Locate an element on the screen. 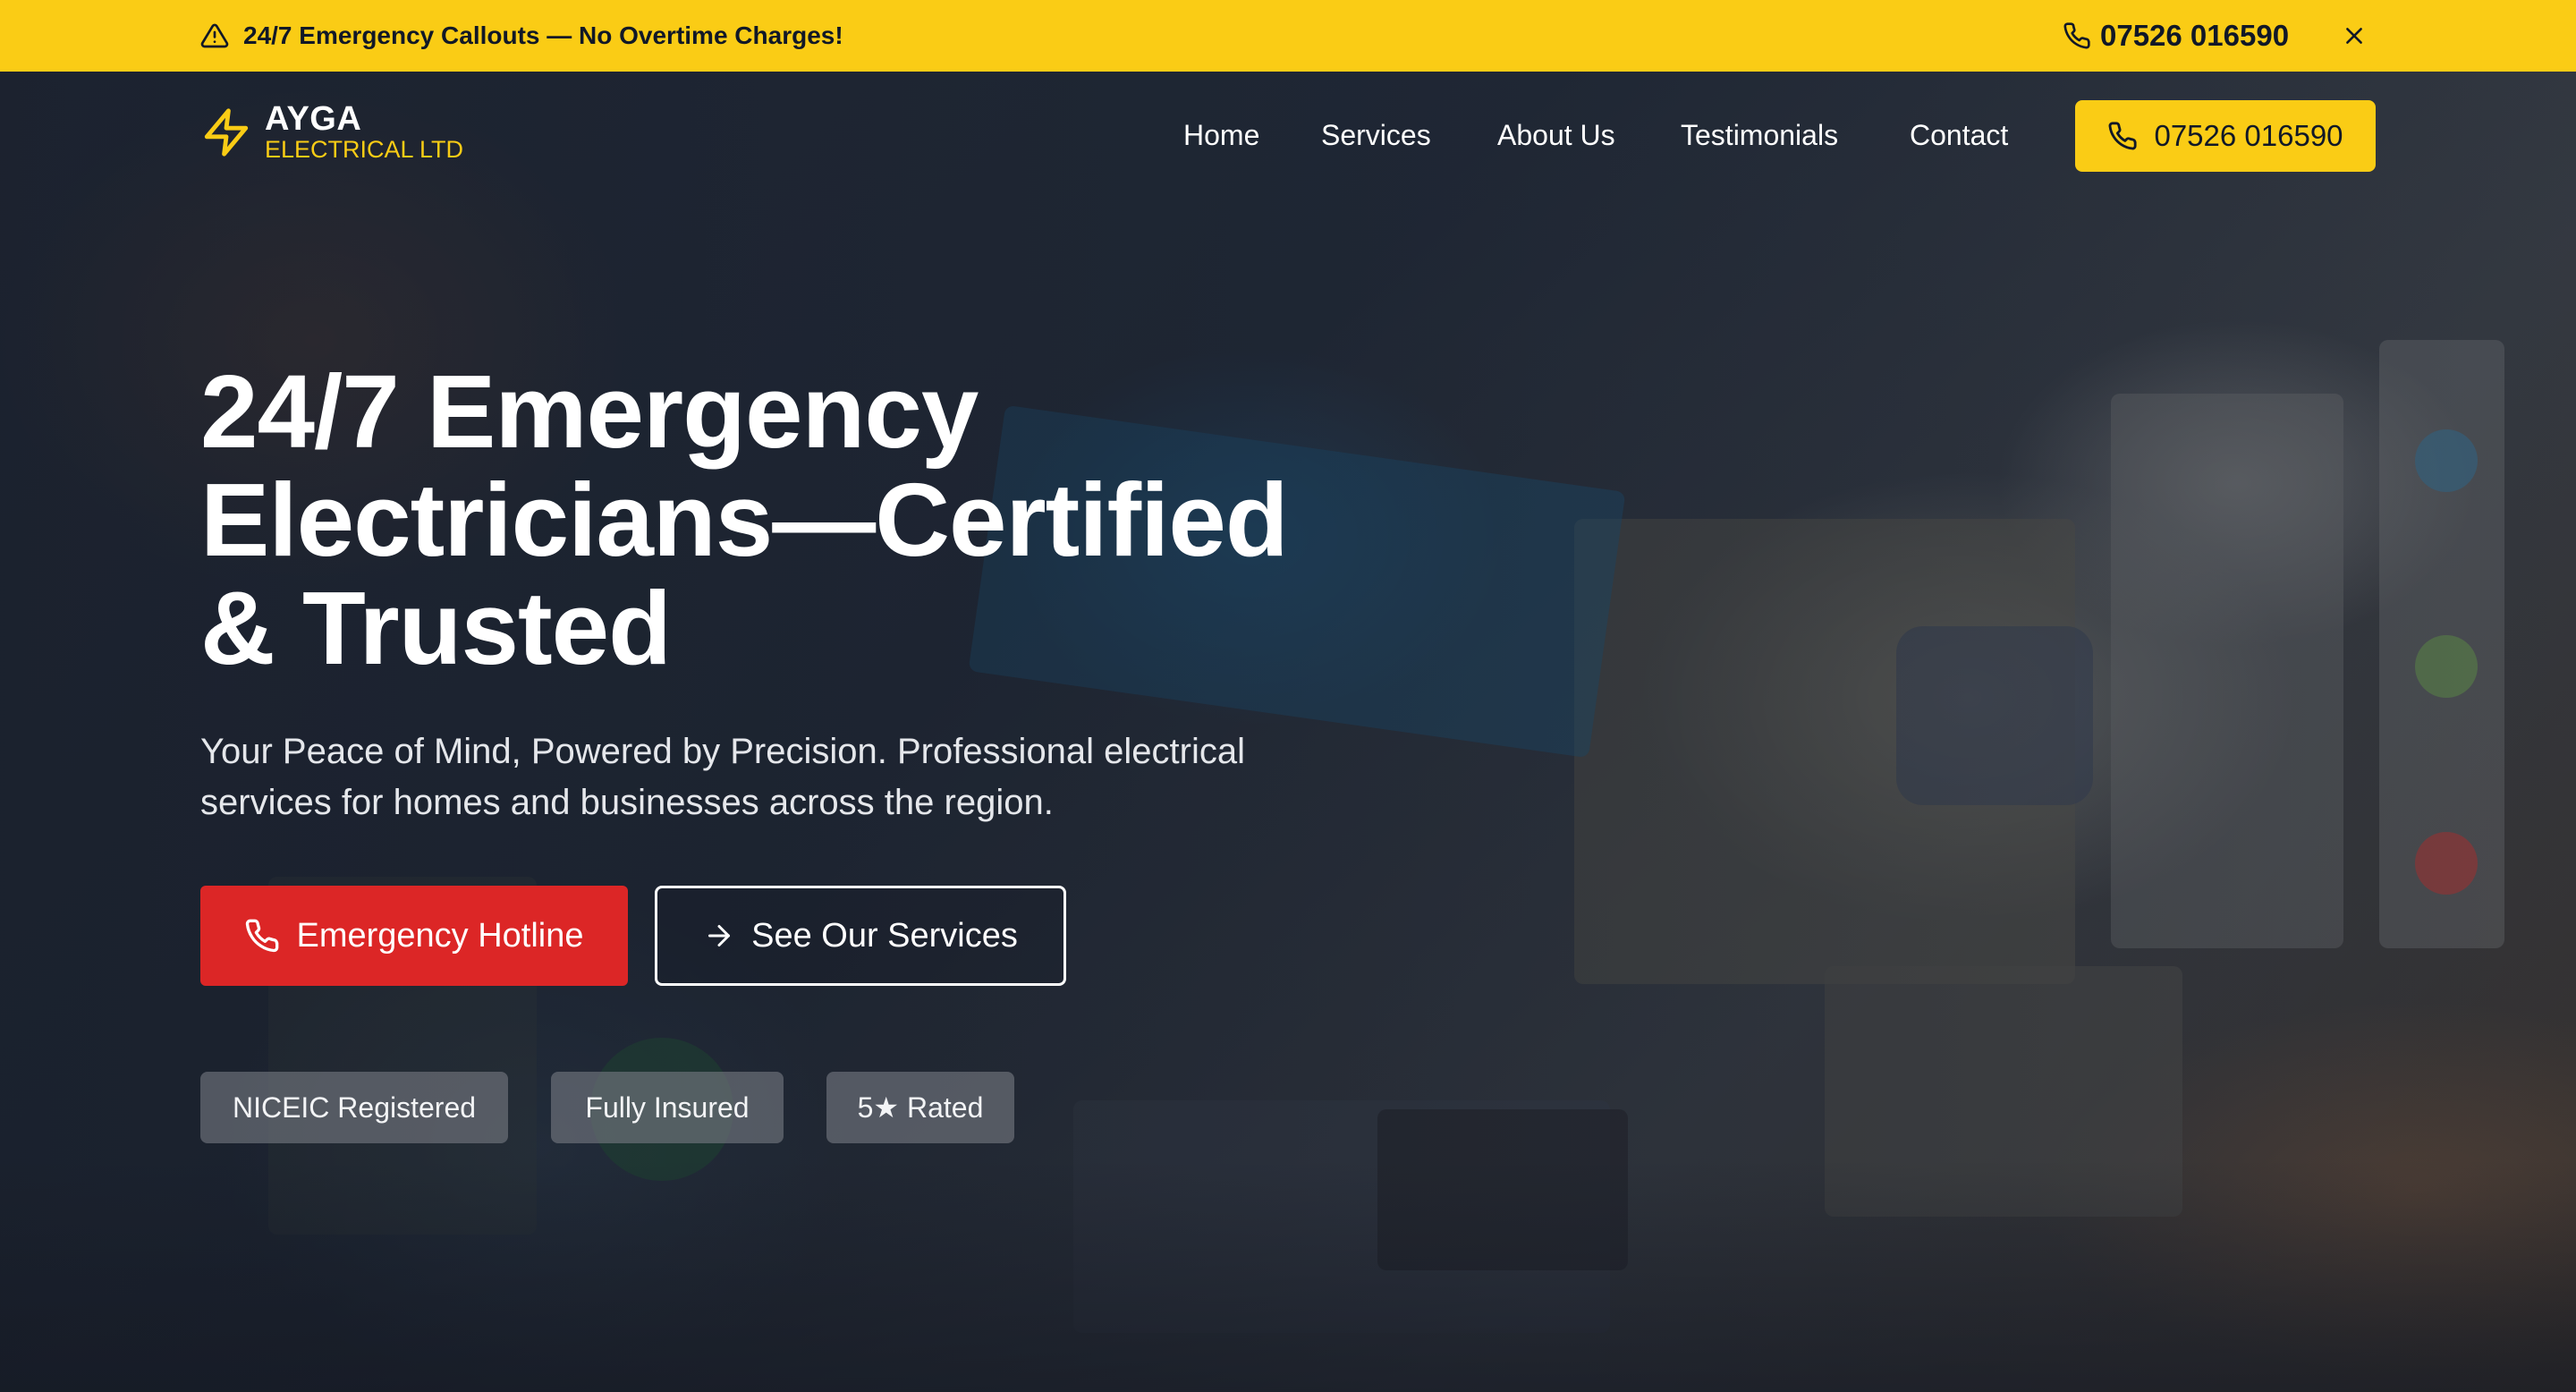 The image size is (2576, 1392). brand-text: AYGA ELECTRICAL LTD is located at coordinates (364, 132).